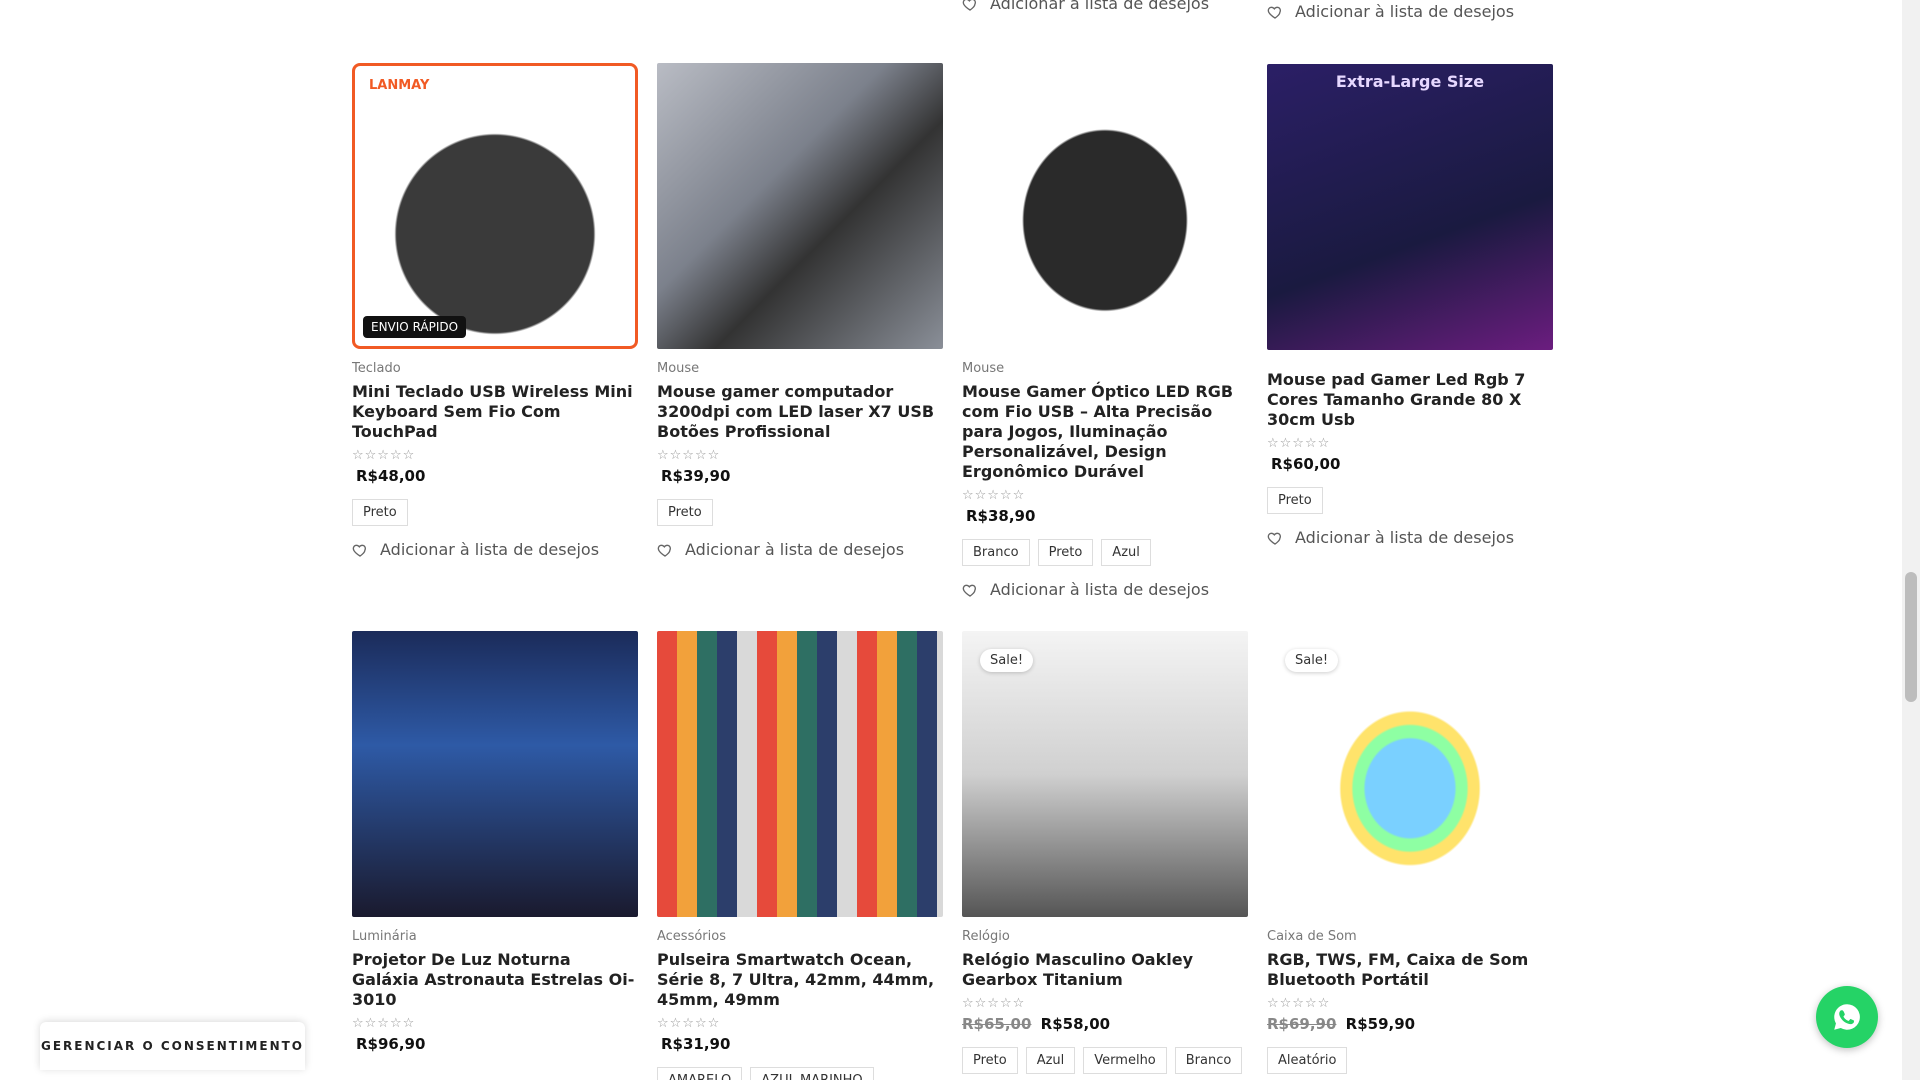 This screenshot has height=1080, width=1920. Describe the element at coordinates (172, 1046) in the screenshot. I see `manage-consent-button: GERENCIAR O CONSENTIMENTO` at that location.